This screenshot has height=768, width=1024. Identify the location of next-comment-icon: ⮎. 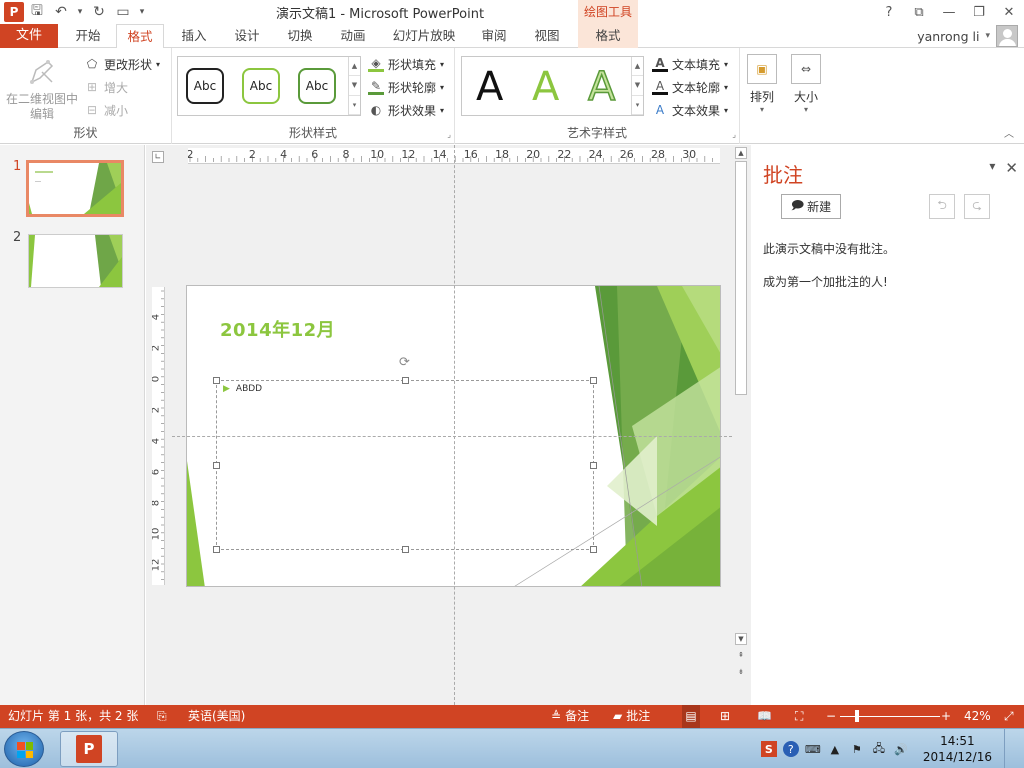
(977, 206).